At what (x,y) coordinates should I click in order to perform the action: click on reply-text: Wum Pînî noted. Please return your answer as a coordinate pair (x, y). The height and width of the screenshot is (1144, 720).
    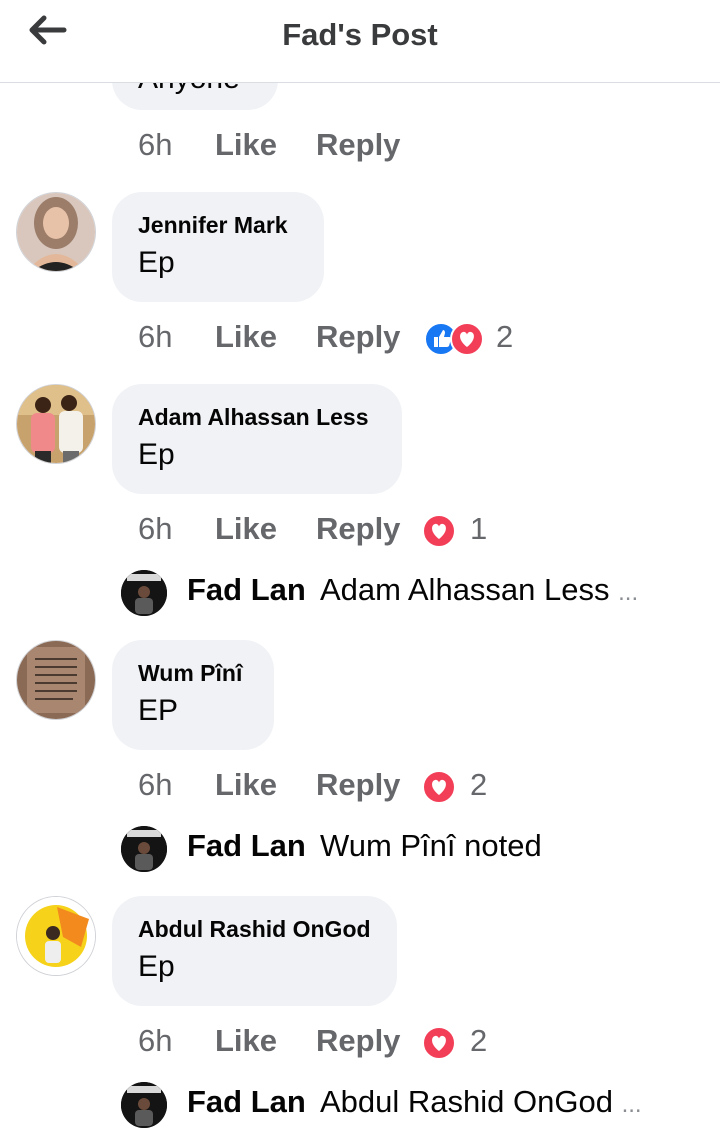
    Looking at the image, I should click on (431, 845).